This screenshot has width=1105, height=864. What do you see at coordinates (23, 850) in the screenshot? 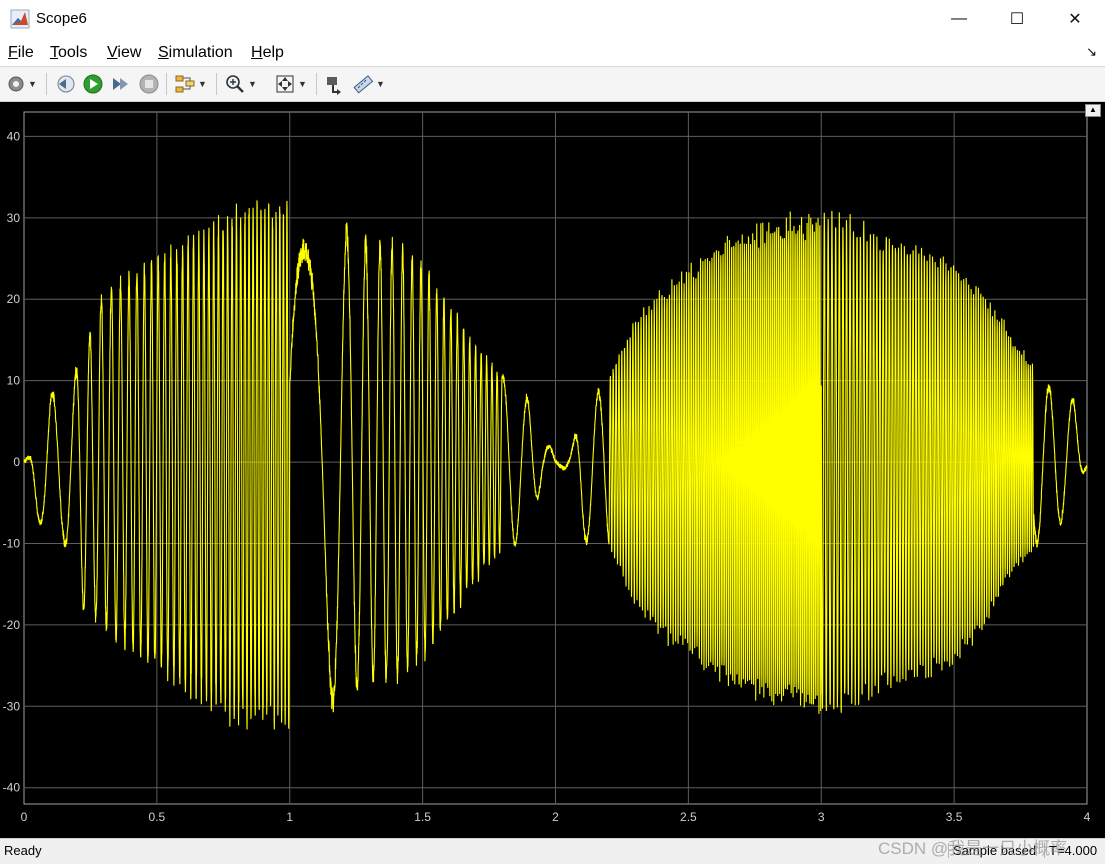
I see `status-text: Ready` at bounding box center [23, 850].